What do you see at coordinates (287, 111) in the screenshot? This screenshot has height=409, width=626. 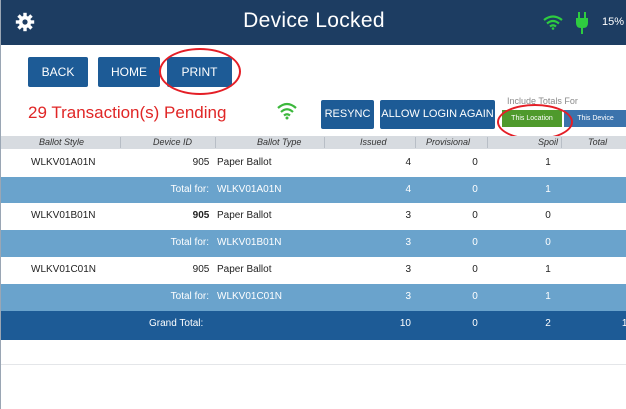 I see `sync-wifi-icon` at bounding box center [287, 111].